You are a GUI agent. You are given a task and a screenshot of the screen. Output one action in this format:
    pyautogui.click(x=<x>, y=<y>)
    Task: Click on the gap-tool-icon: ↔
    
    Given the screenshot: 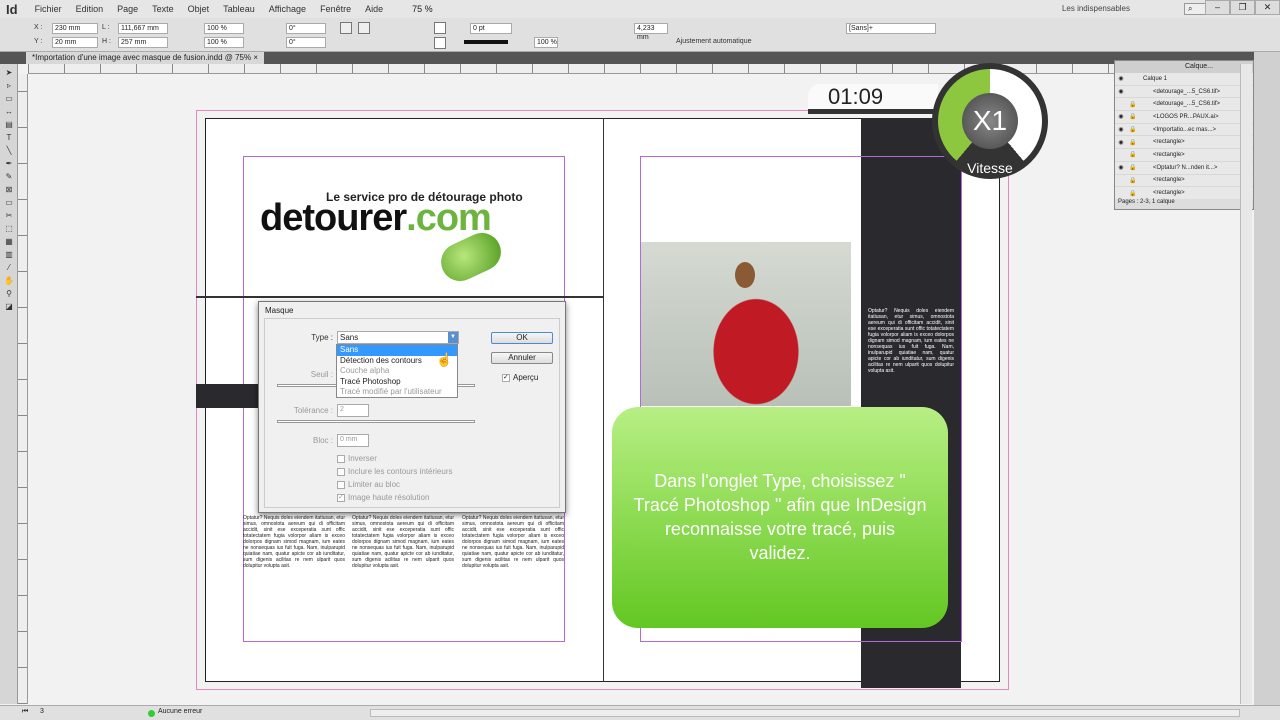 What is the action you would take?
    pyautogui.click(x=9, y=111)
    